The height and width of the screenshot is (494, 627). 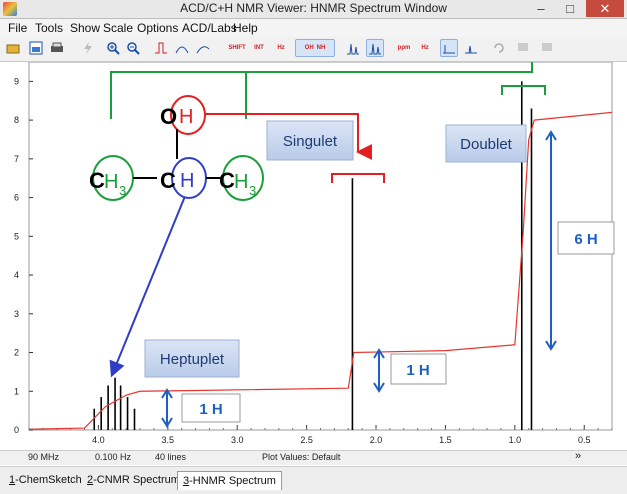 What do you see at coordinates (541, 8) in the screenshot?
I see `minimize-button: –` at bounding box center [541, 8].